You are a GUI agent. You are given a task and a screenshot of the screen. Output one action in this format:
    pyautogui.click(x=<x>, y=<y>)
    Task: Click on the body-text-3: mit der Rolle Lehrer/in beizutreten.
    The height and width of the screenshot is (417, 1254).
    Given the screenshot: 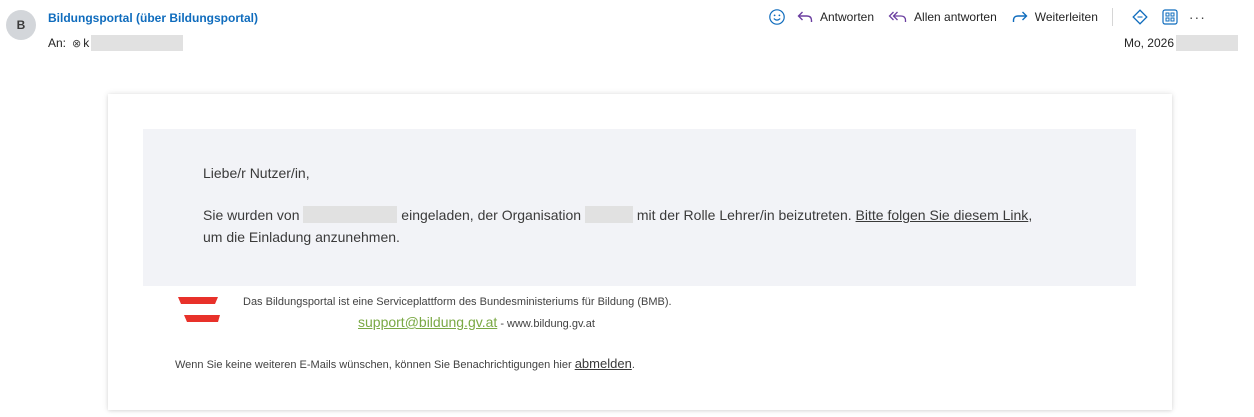 What is the action you would take?
    pyautogui.click(x=744, y=215)
    